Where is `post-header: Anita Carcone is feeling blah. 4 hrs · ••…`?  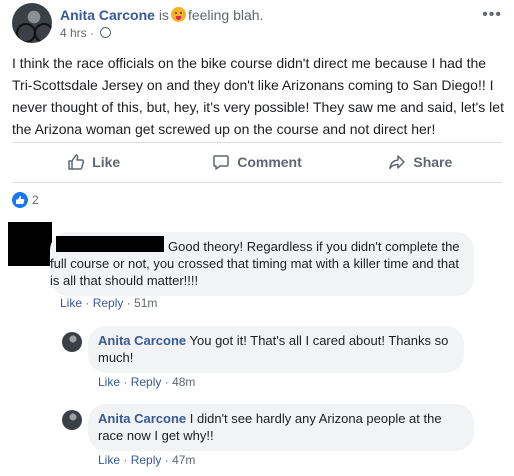
post-header: Anita Carcone is feeling blah. 4 hrs · ••… is located at coordinates (257, 23).